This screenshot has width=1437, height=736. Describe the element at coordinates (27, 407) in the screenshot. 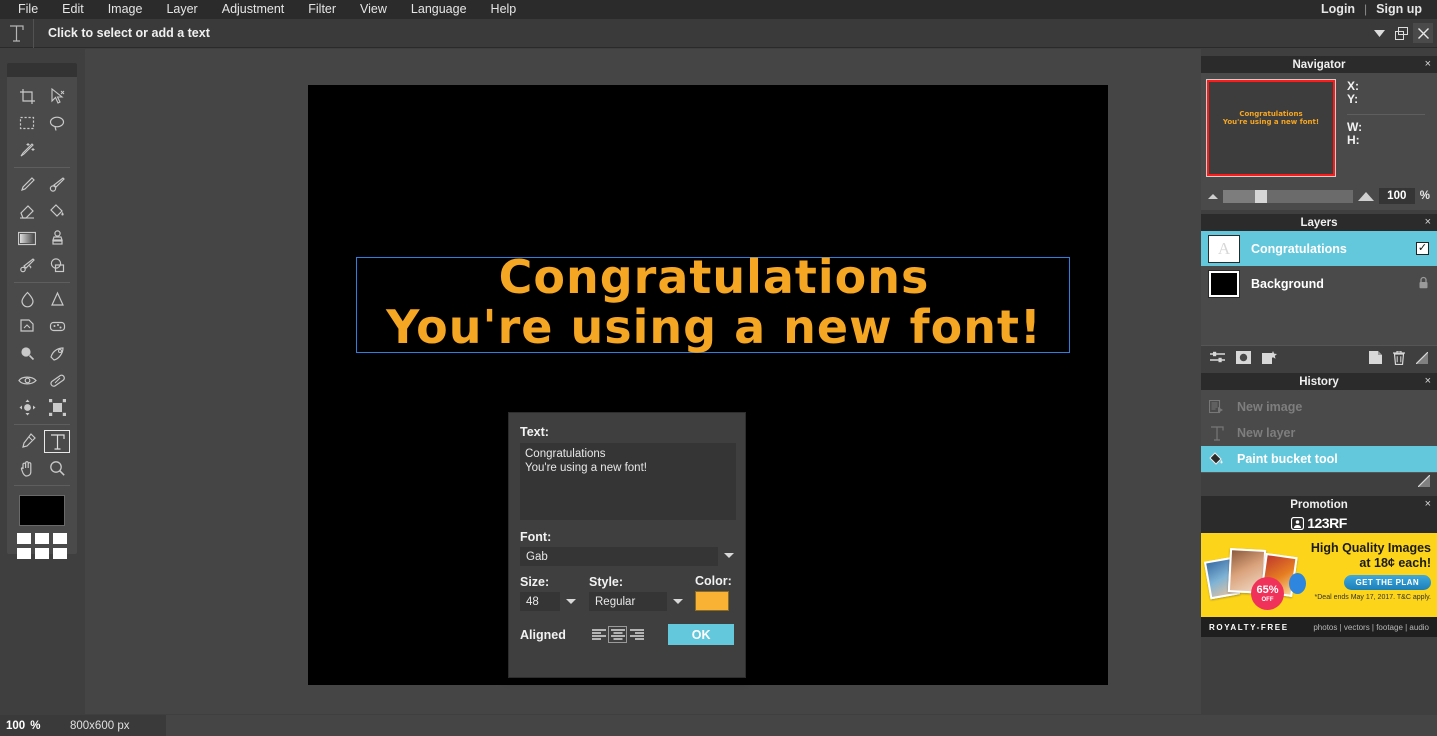

I see `warp-tool` at that location.